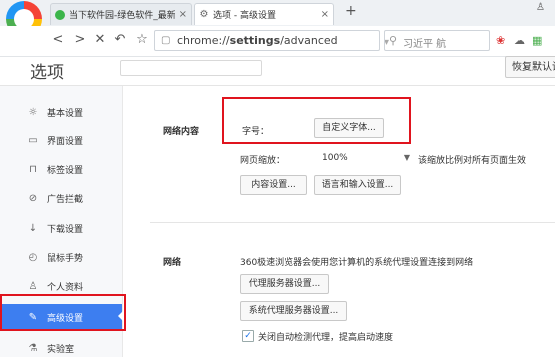  Describe the element at coordinates (537, 40) in the screenshot. I see `apps-icon: ▦` at that location.